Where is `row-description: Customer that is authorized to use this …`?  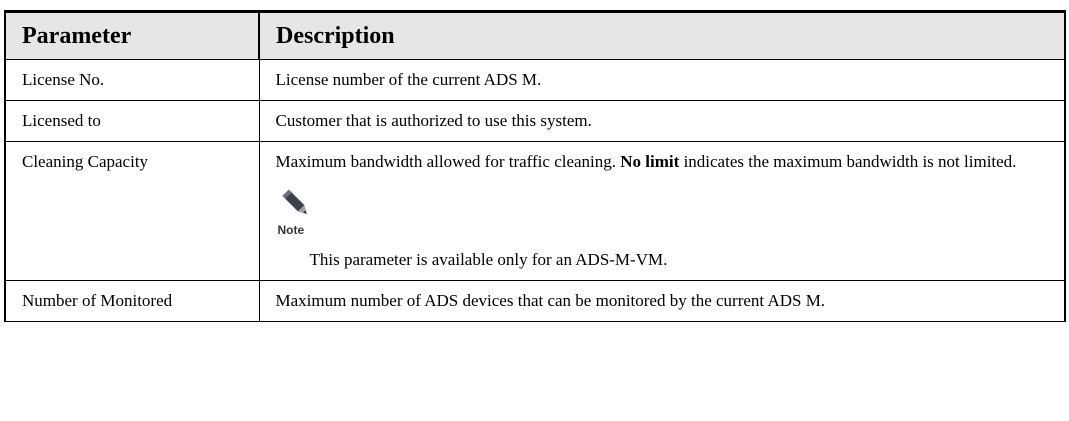 row-description: Customer that is authorized to use this … is located at coordinates (662, 121).